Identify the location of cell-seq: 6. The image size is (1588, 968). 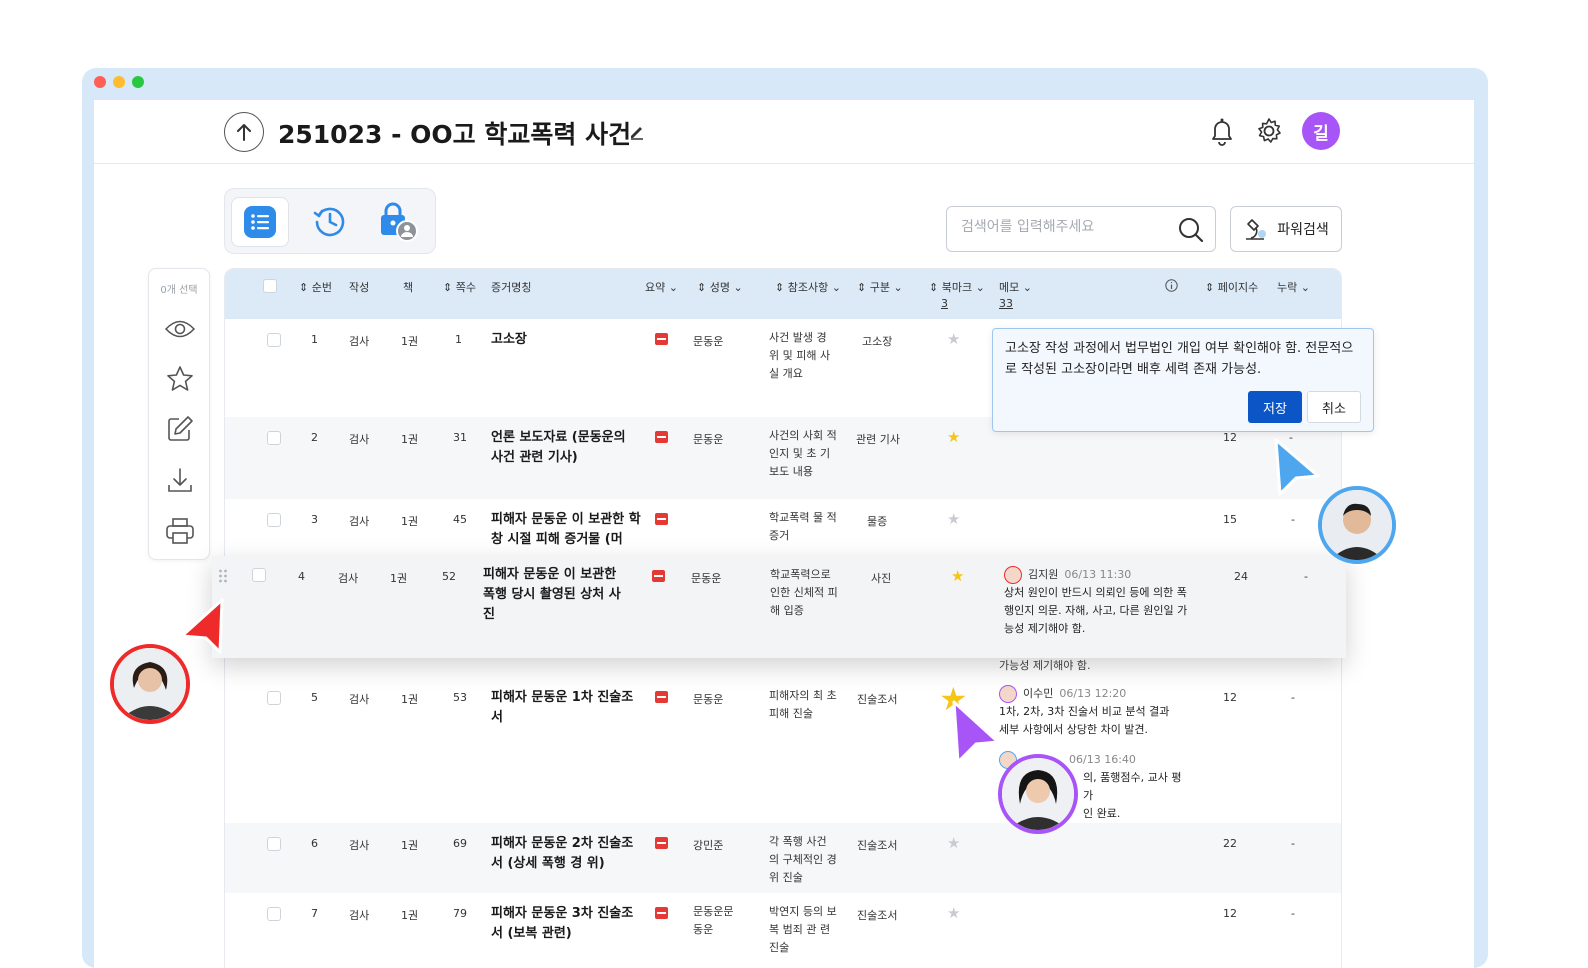
(314, 843).